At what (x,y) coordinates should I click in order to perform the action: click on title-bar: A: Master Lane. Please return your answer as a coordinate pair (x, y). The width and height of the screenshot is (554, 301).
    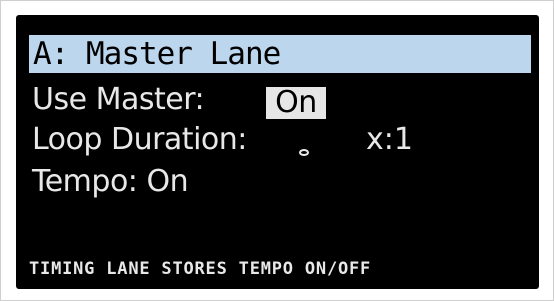
    Looking at the image, I should click on (280, 54).